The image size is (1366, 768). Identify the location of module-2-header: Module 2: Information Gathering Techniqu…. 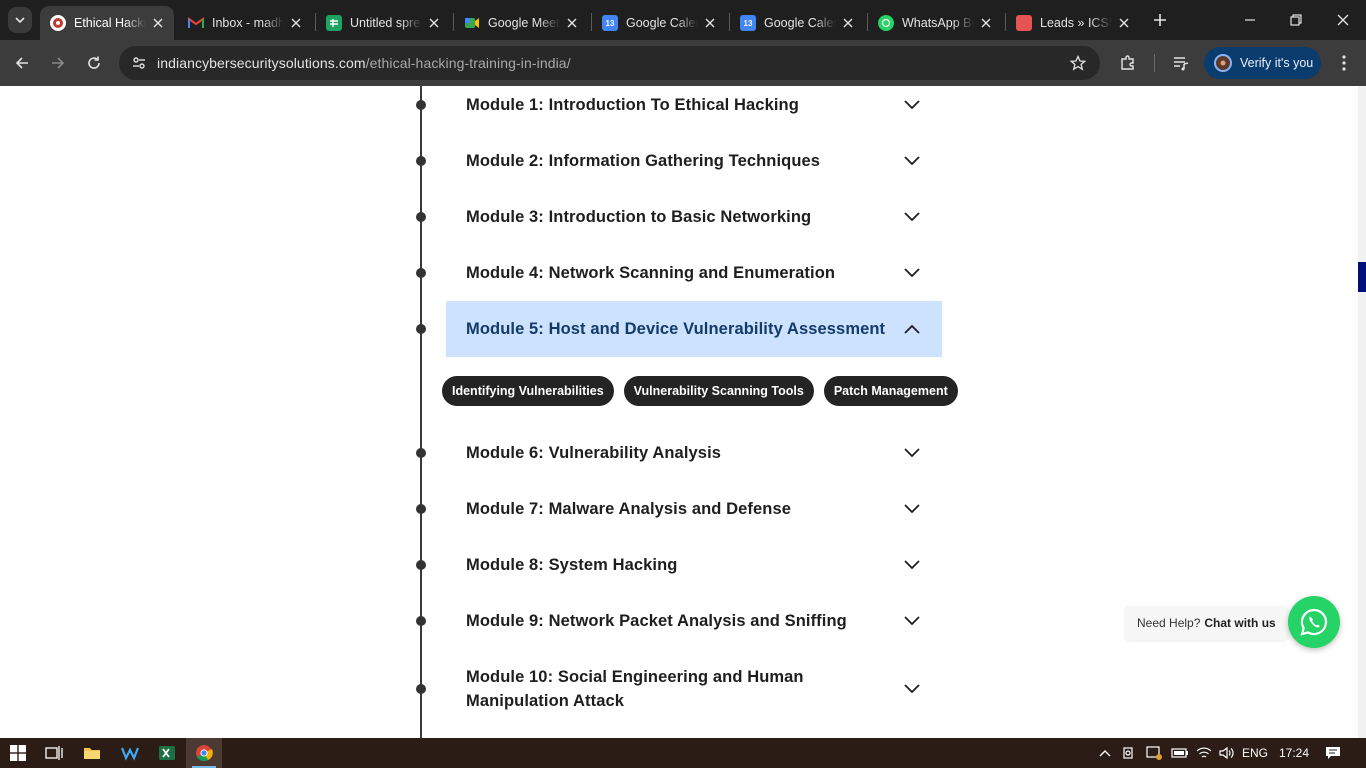
(694, 161).